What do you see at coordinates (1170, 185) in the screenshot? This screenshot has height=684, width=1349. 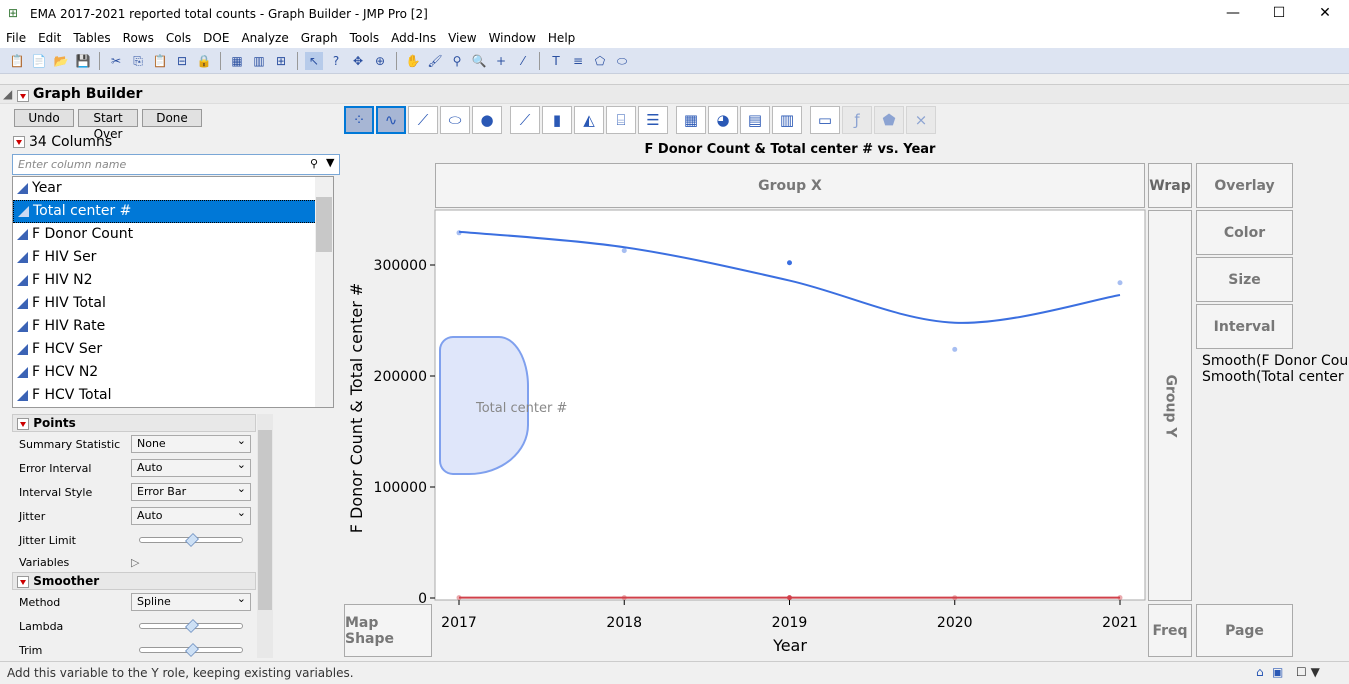 I see `wrap-zone: Wrap` at bounding box center [1170, 185].